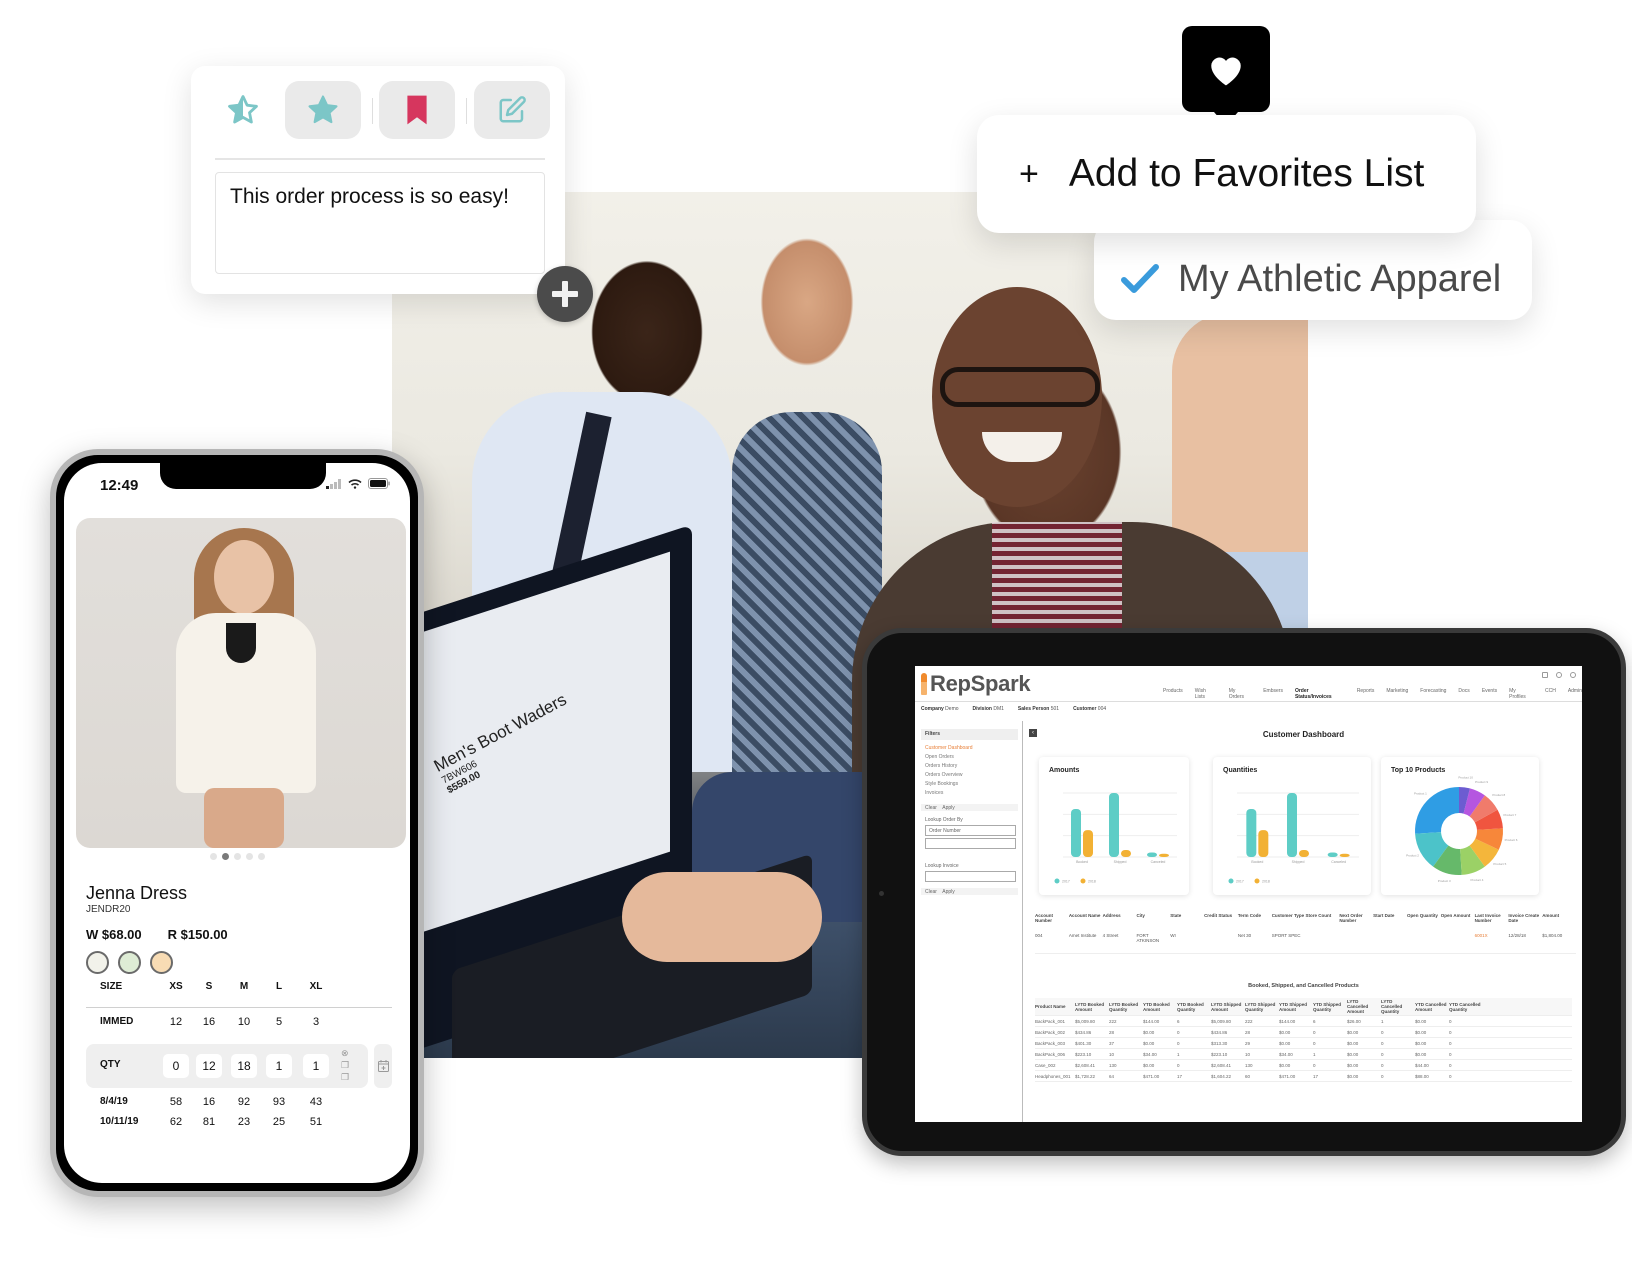  I want to click on nav-item: Order Status/Invoices, so click(1320, 694).